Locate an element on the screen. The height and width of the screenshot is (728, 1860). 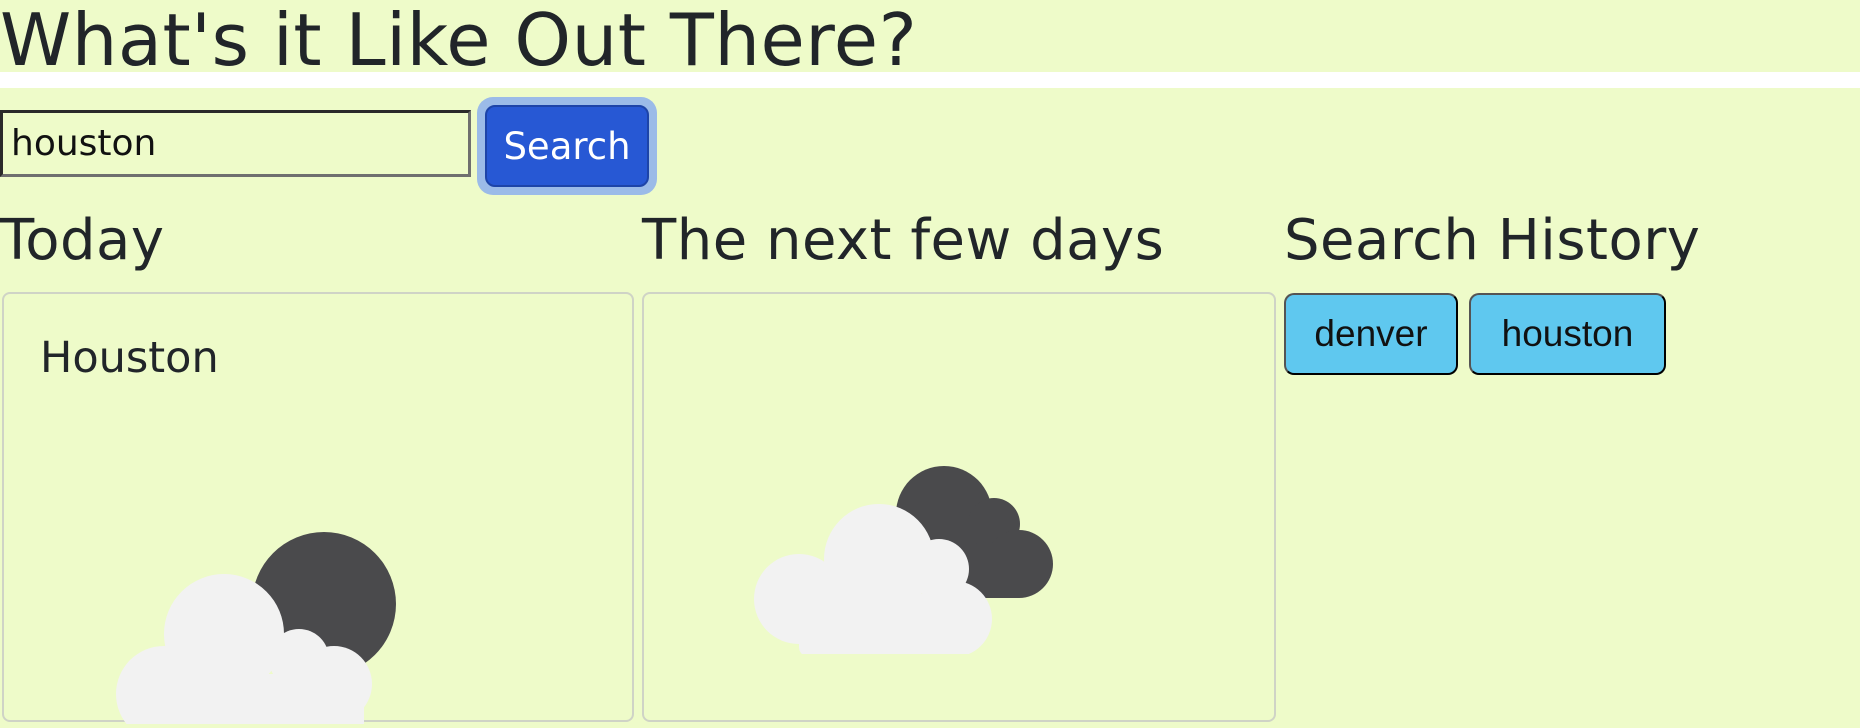
search-button: Search is located at coordinates (567, 146).